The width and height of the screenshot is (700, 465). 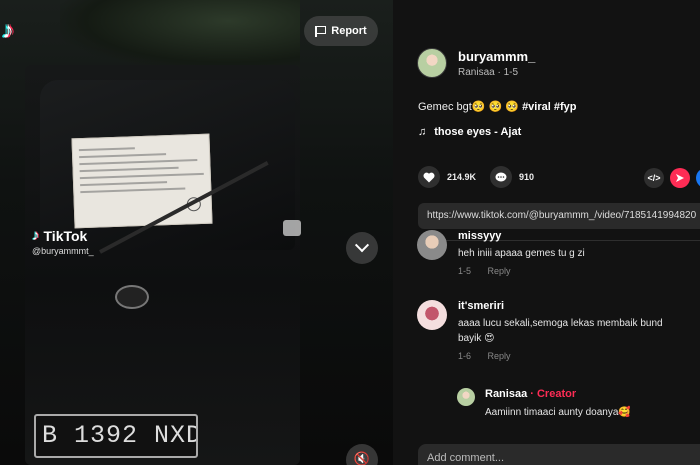 I want to click on watermark-brand: TikTok, so click(x=65, y=235).